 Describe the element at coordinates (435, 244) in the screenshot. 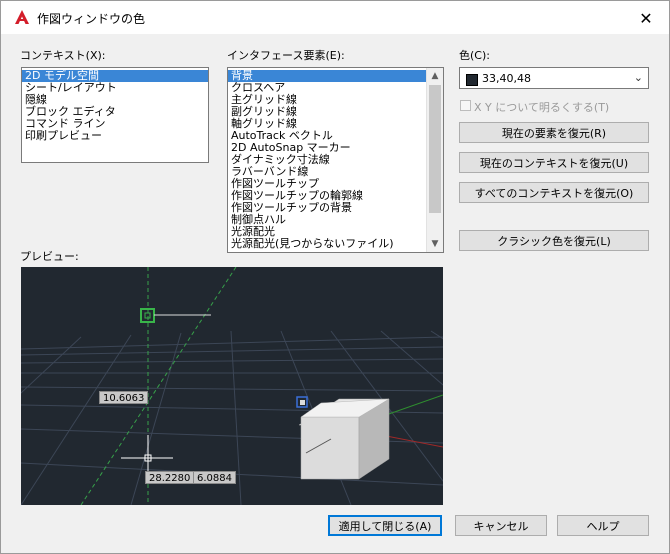

I see `scroll-down-icon: ▼` at that location.